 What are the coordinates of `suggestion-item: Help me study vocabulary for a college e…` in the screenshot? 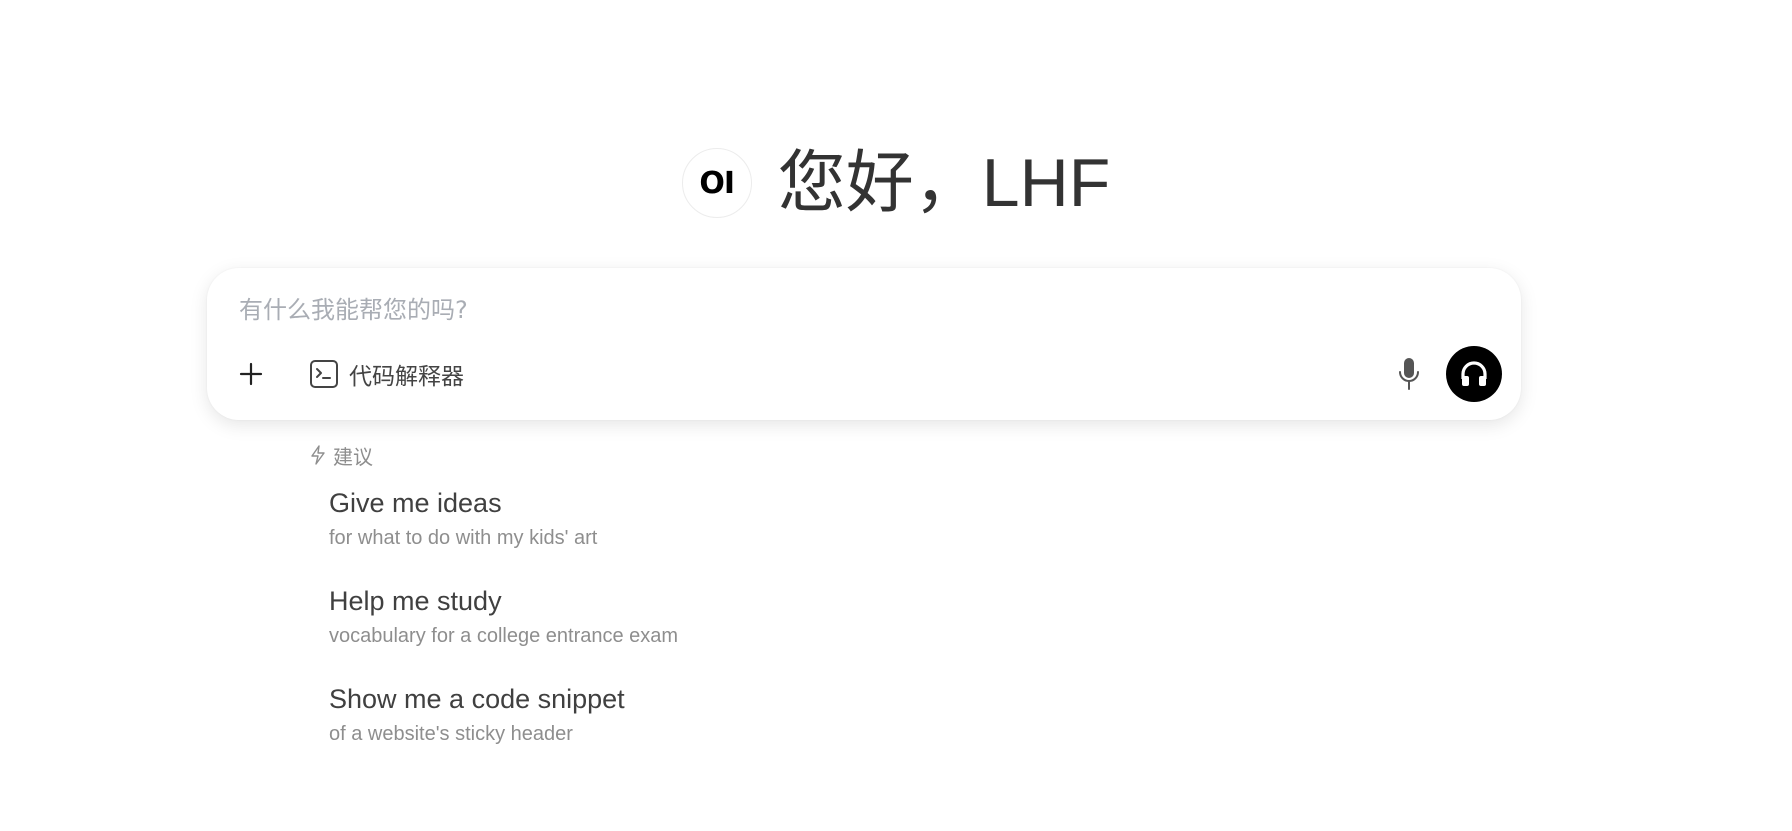 It's located at (503, 633).